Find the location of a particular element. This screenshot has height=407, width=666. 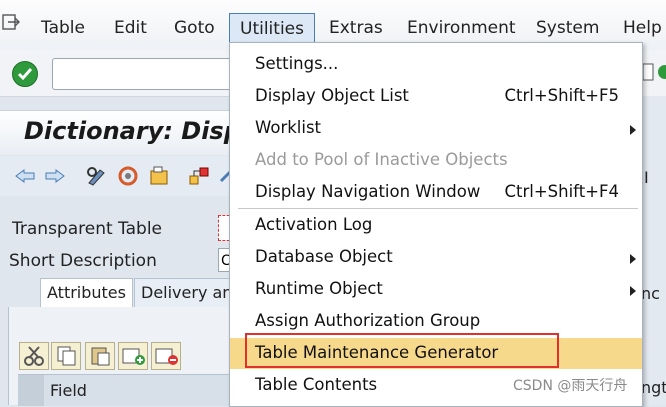

page-title: Dictionary: Disp is located at coordinates (132, 131).